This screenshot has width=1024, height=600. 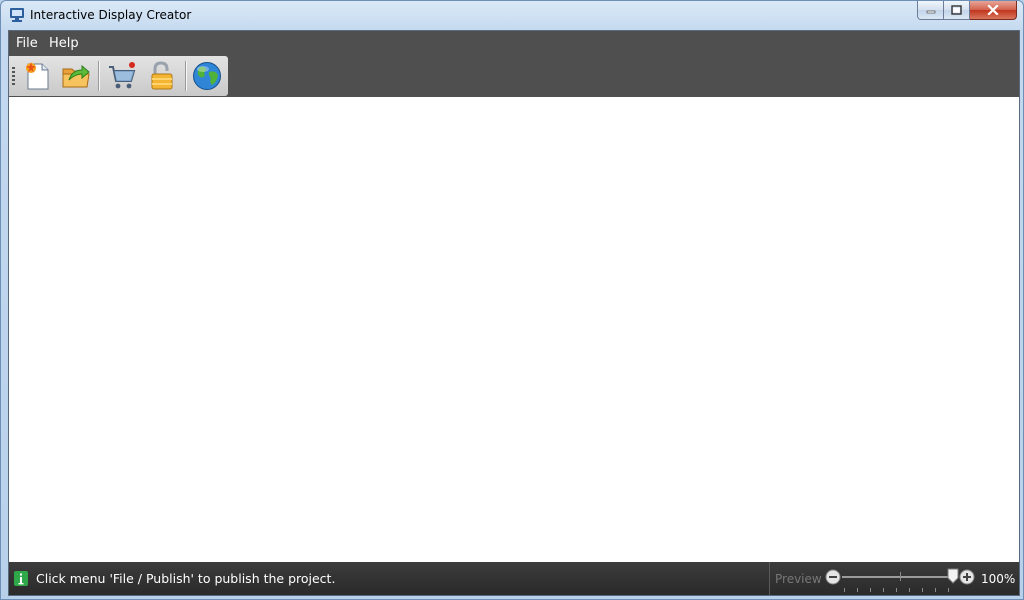 I want to click on monitor-icon, so click(x=17, y=15).